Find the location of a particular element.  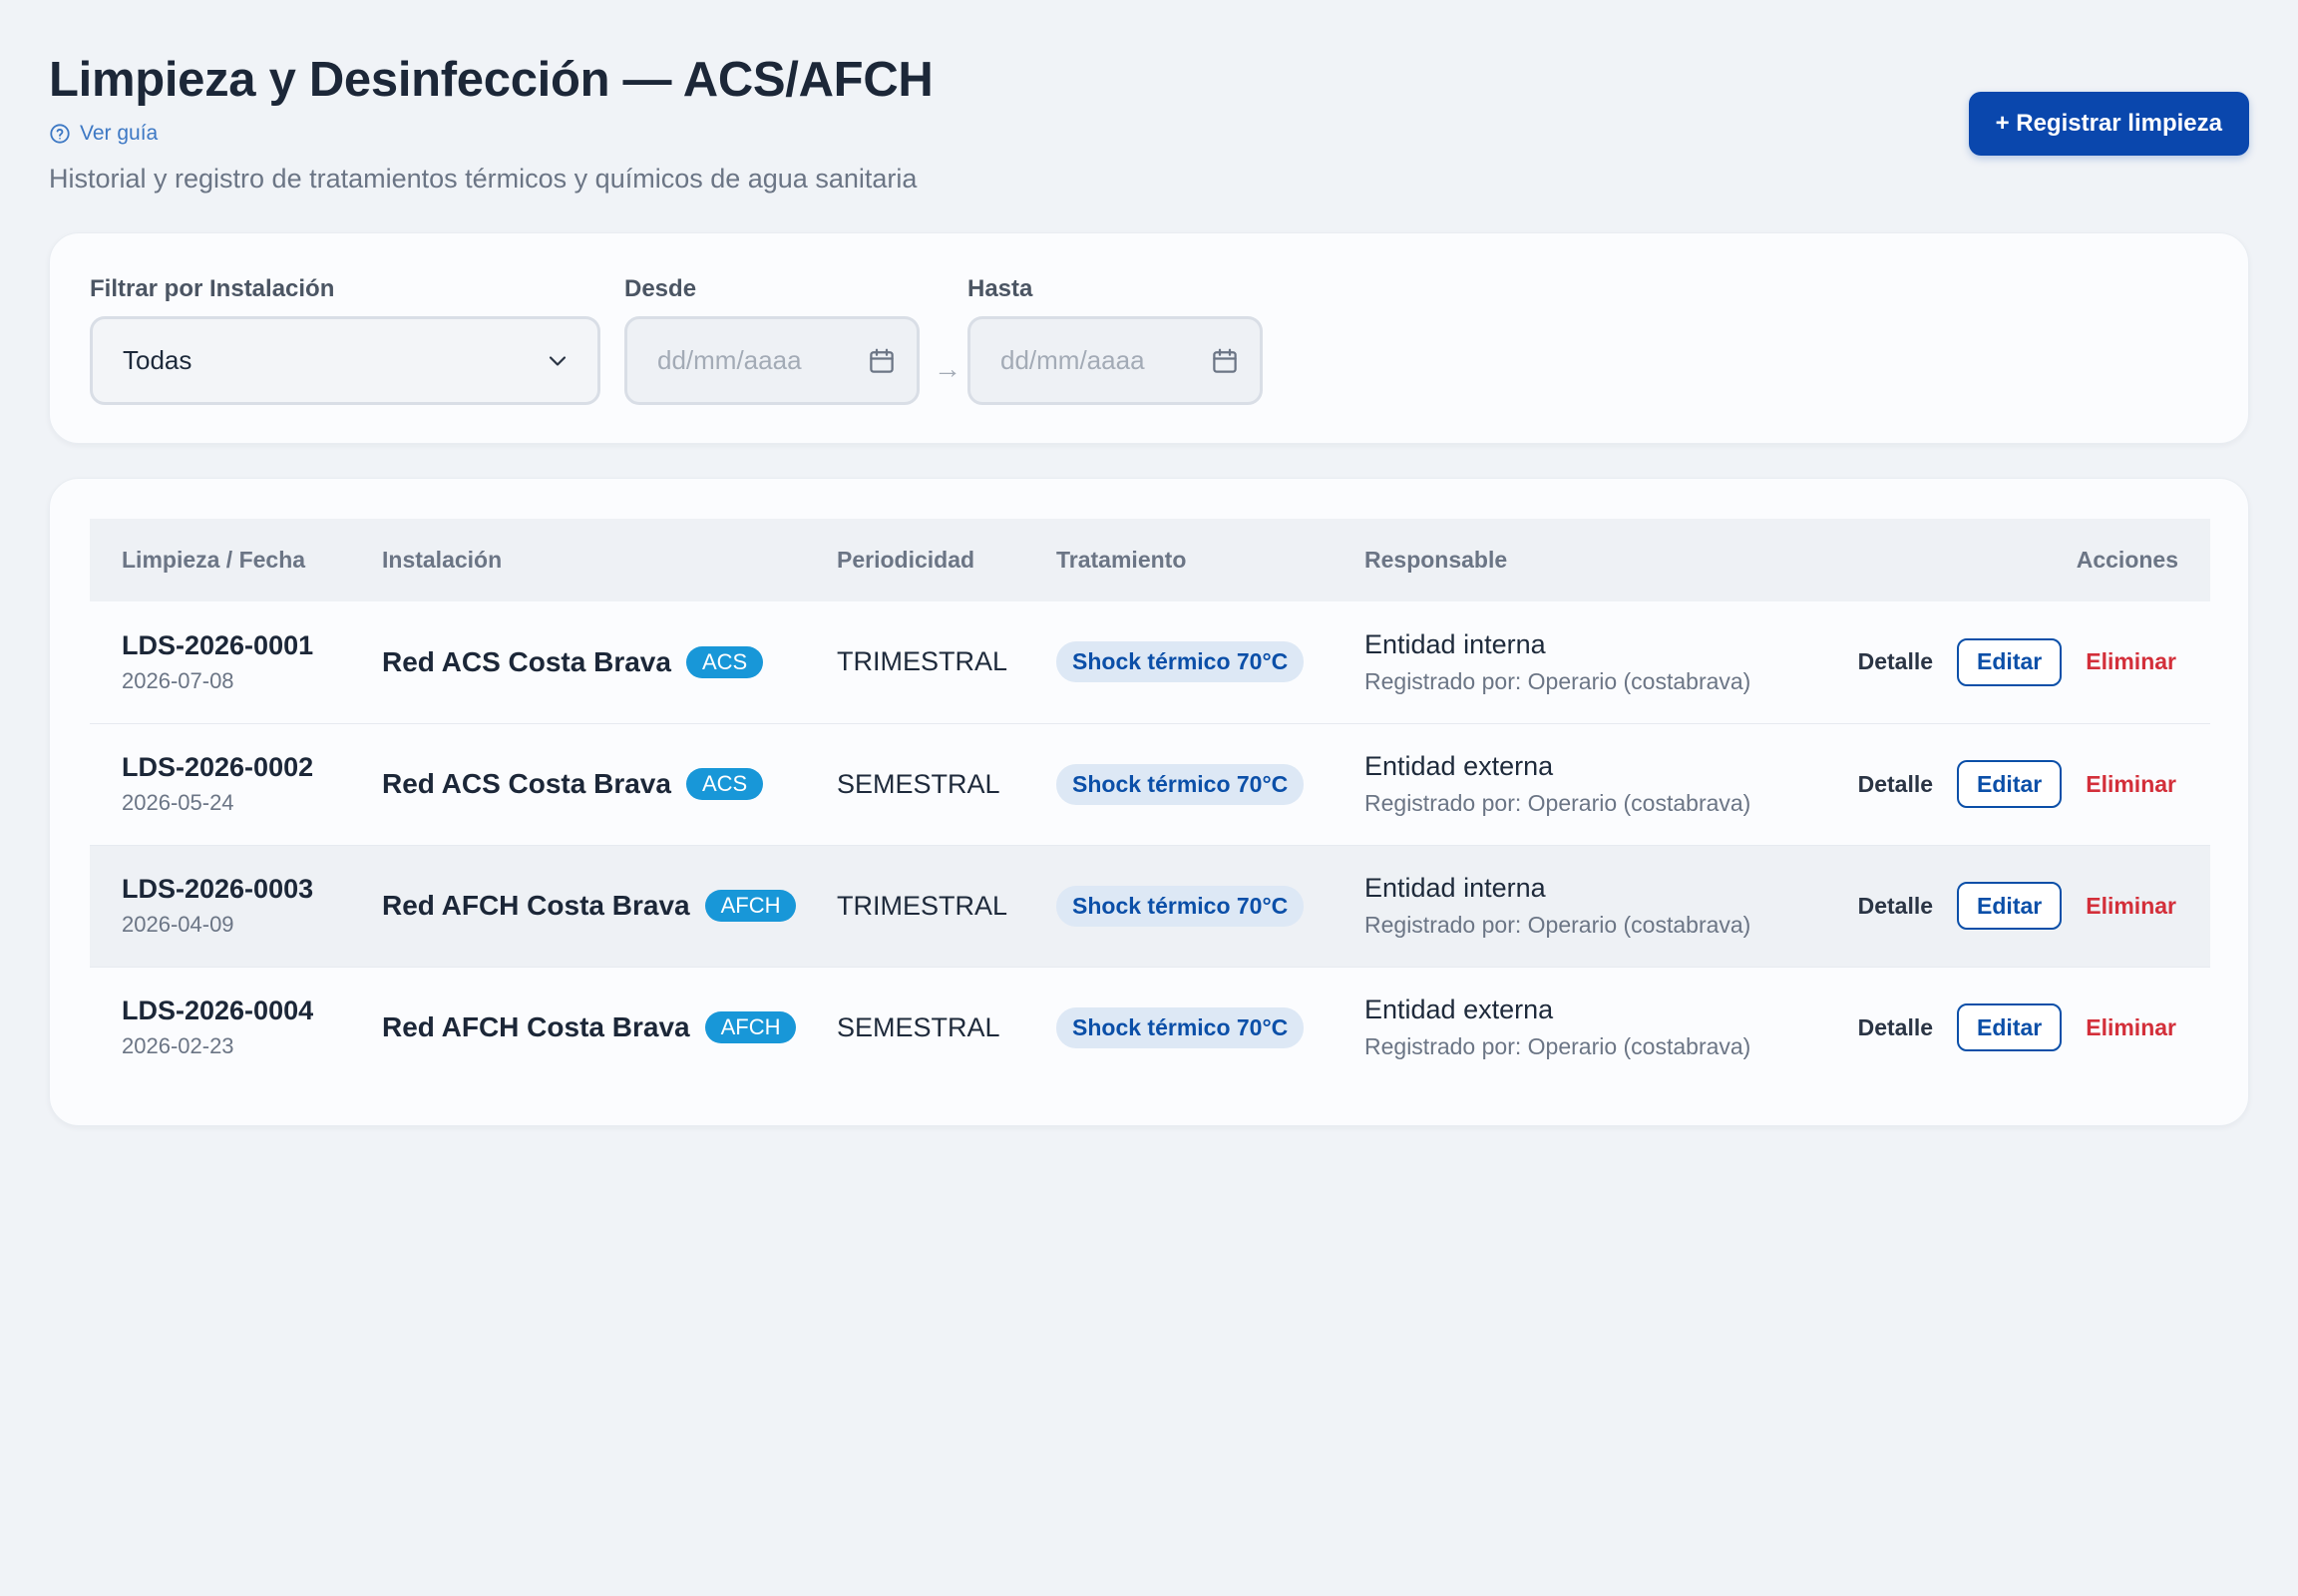

cell-code-date: LDS-2026-0002 2026-05-24 is located at coordinates (220, 784).